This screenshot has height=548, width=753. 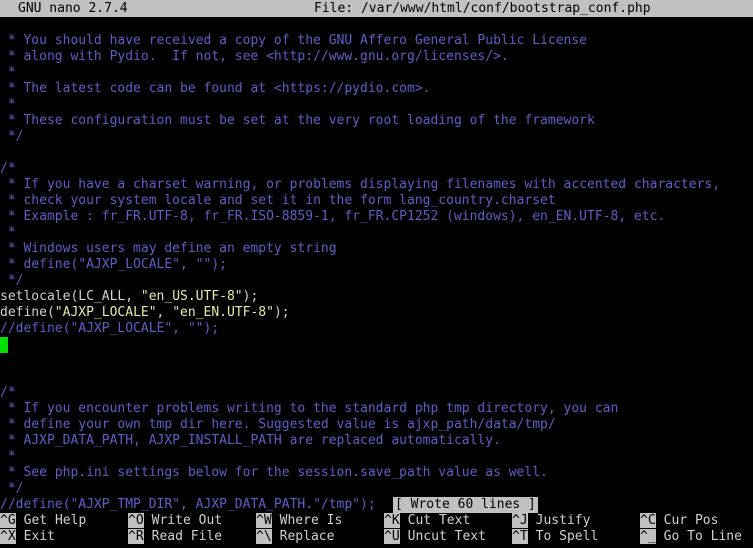 What do you see at coordinates (679, 521) in the screenshot?
I see `shortcut-cur-pos: ^C Cur Pos` at bounding box center [679, 521].